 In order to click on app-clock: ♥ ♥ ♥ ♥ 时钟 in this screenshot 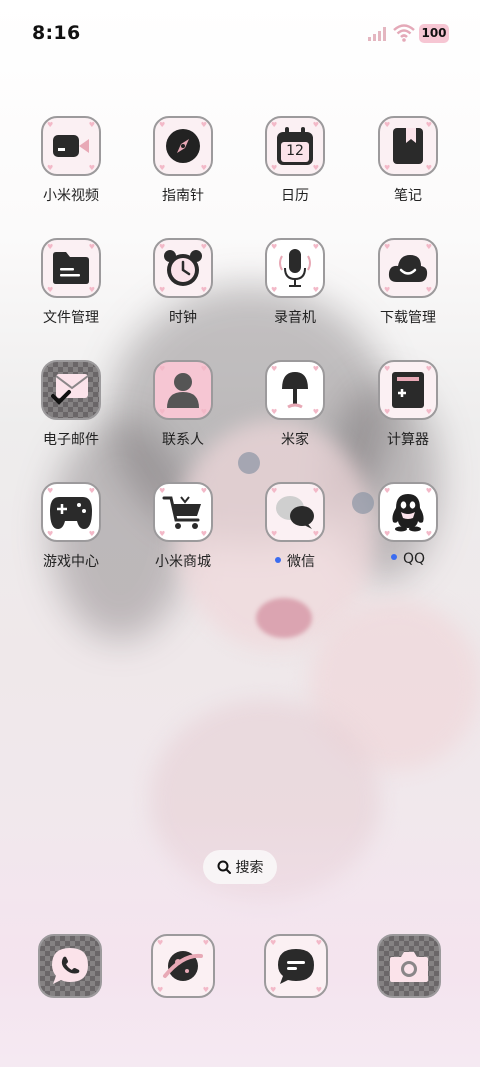, I will do `click(183, 282)`.